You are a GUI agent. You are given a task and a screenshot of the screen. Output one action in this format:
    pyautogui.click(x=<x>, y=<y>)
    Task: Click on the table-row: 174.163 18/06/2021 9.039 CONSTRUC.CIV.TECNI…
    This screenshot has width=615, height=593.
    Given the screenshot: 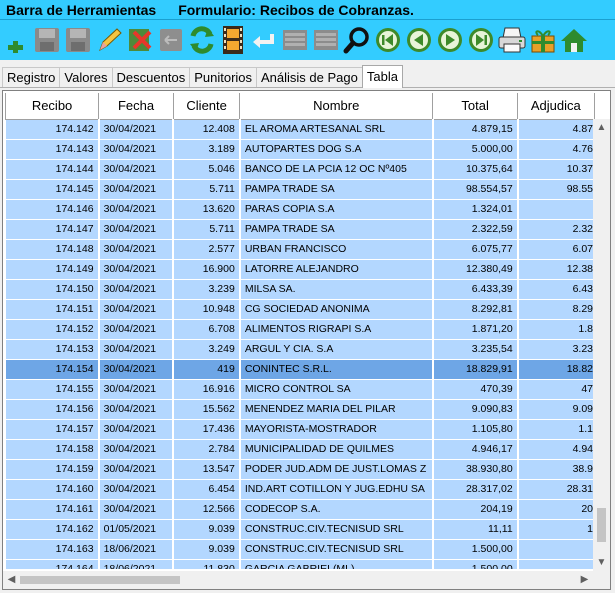 What is the action you would take?
    pyautogui.click(x=300, y=549)
    